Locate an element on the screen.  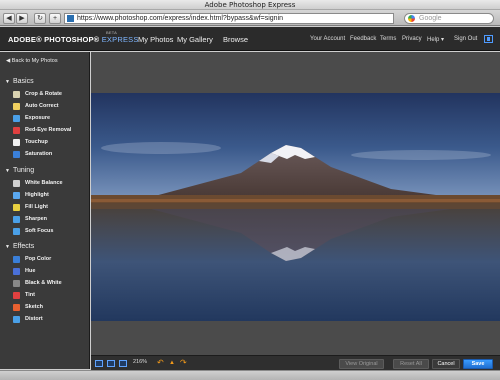
tool-pop-color: Pop Color is located at coordinates (32, 259).